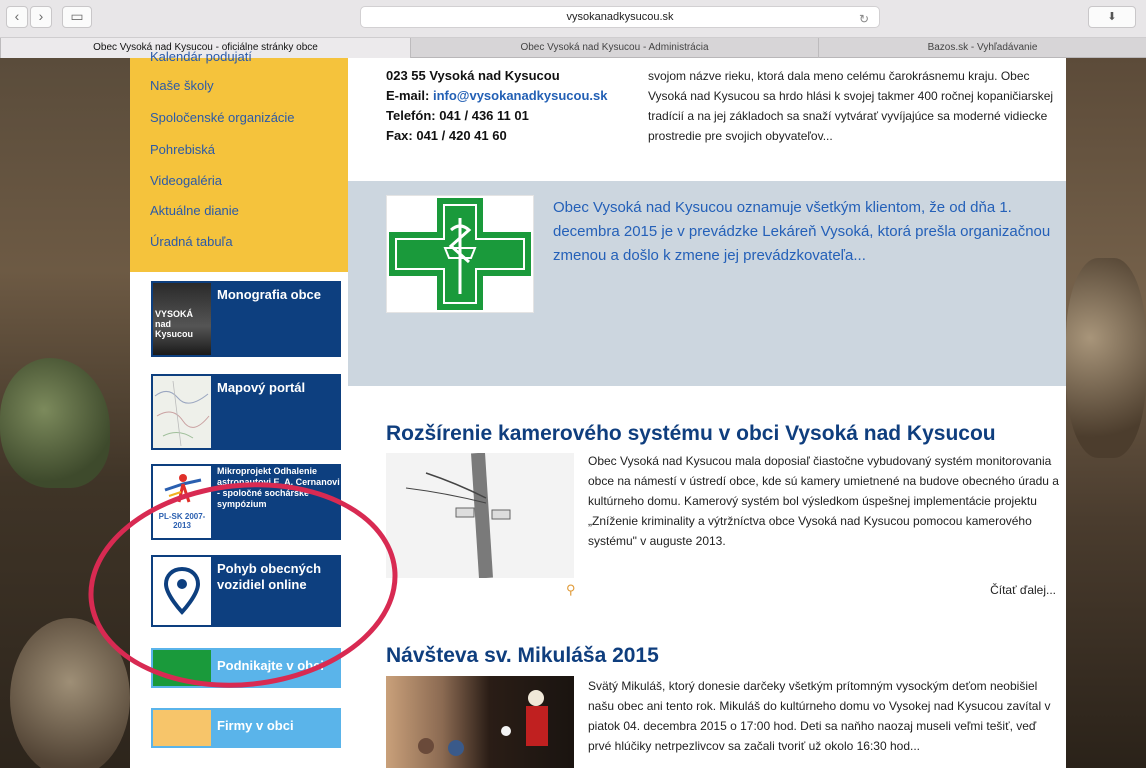 This screenshot has width=1146, height=768. I want to click on menu-item-skoly: Naše školy, so click(182, 85).